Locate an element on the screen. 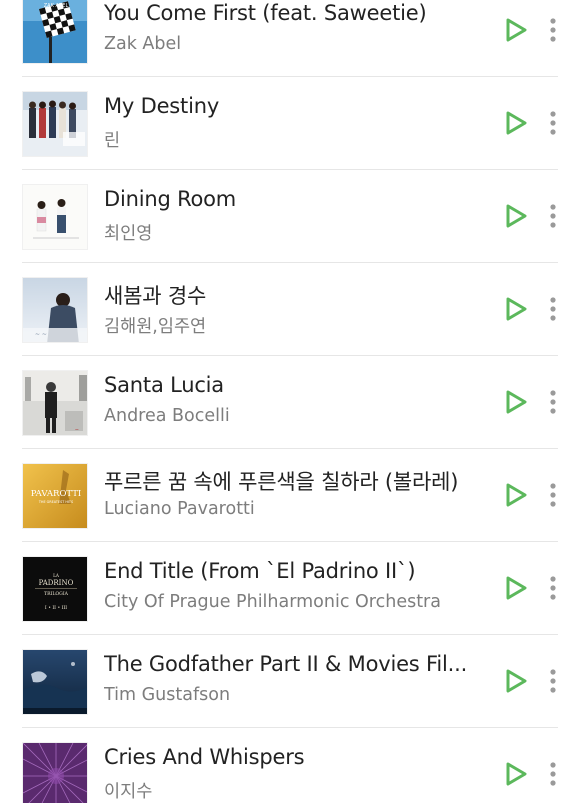  song-title: Dining Room is located at coordinates (170, 199).